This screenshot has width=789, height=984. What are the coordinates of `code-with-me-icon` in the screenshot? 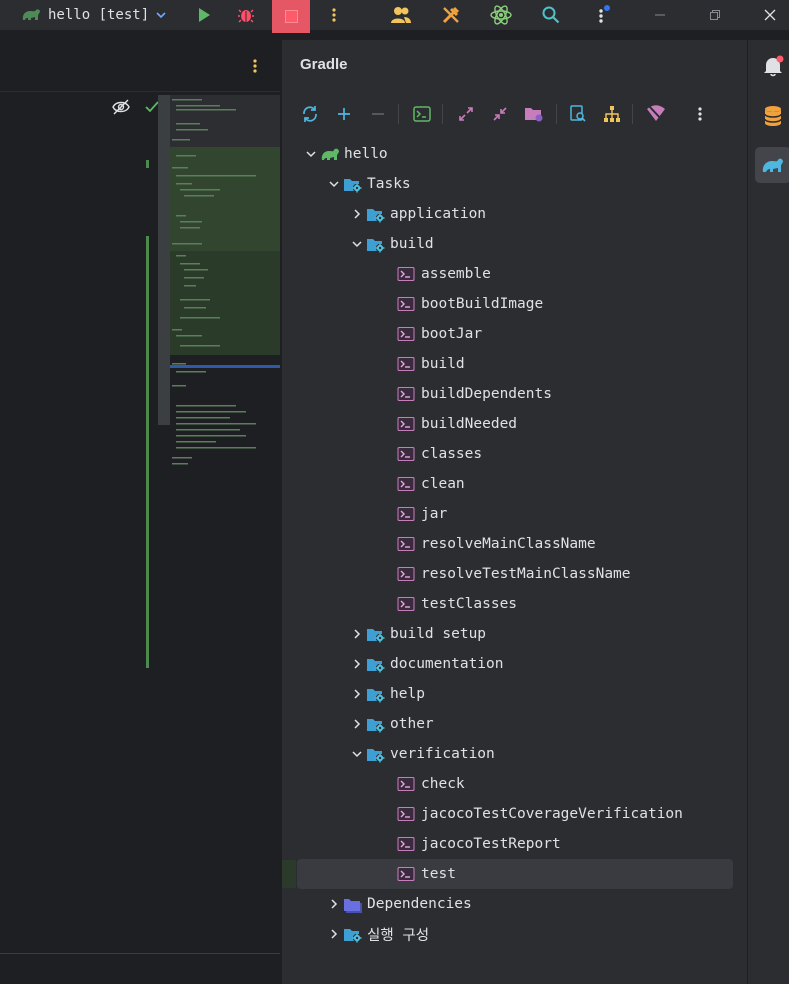 It's located at (401, 15).